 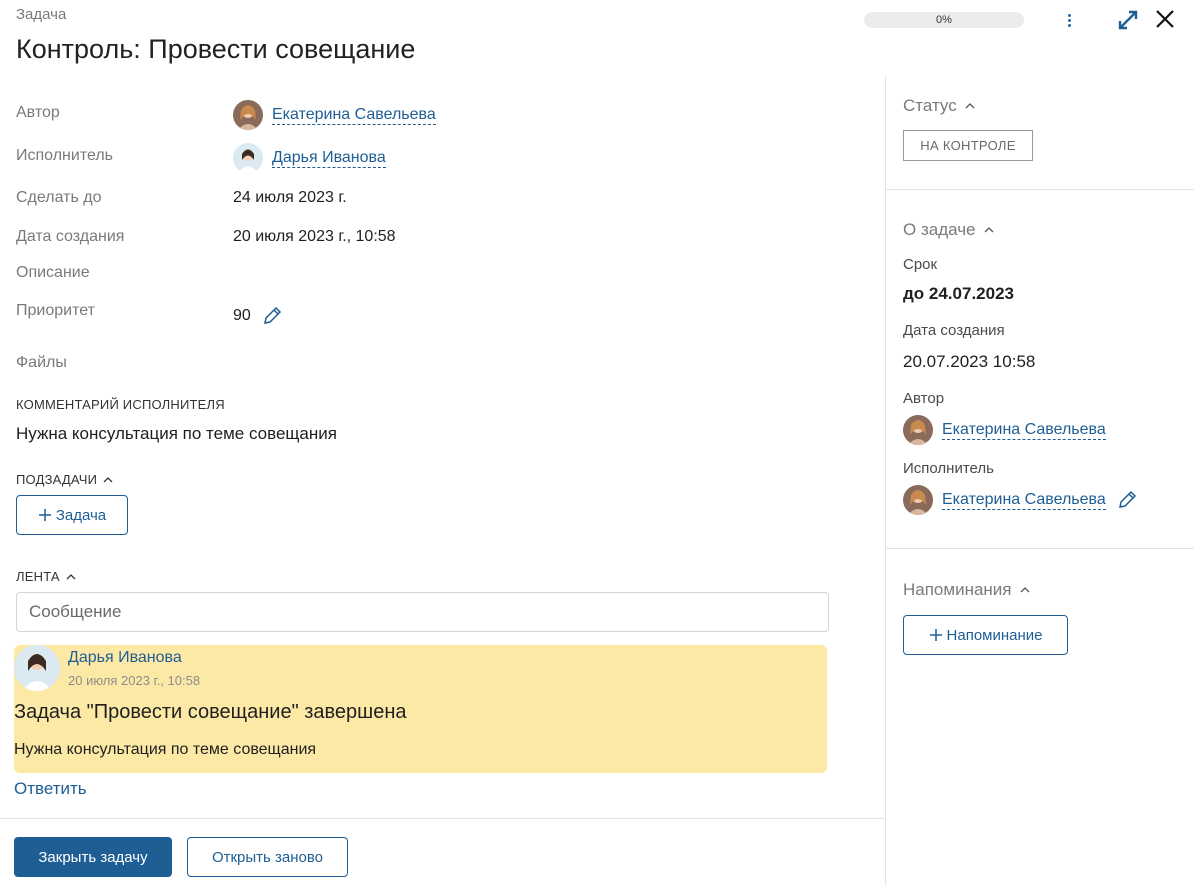 What do you see at coordinates (930, 105) in the screenshot?
I see `status-title: Статус` at bounding box center [930, 105].